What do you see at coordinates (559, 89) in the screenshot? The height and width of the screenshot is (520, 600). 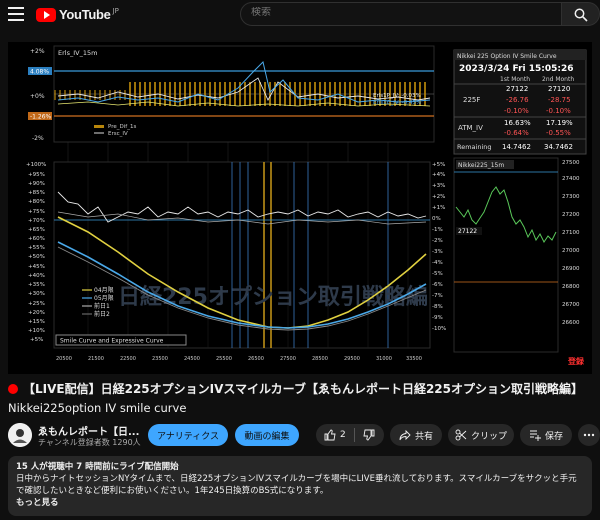 I see `svg-text: 27120` at bounding box center [559, 89].